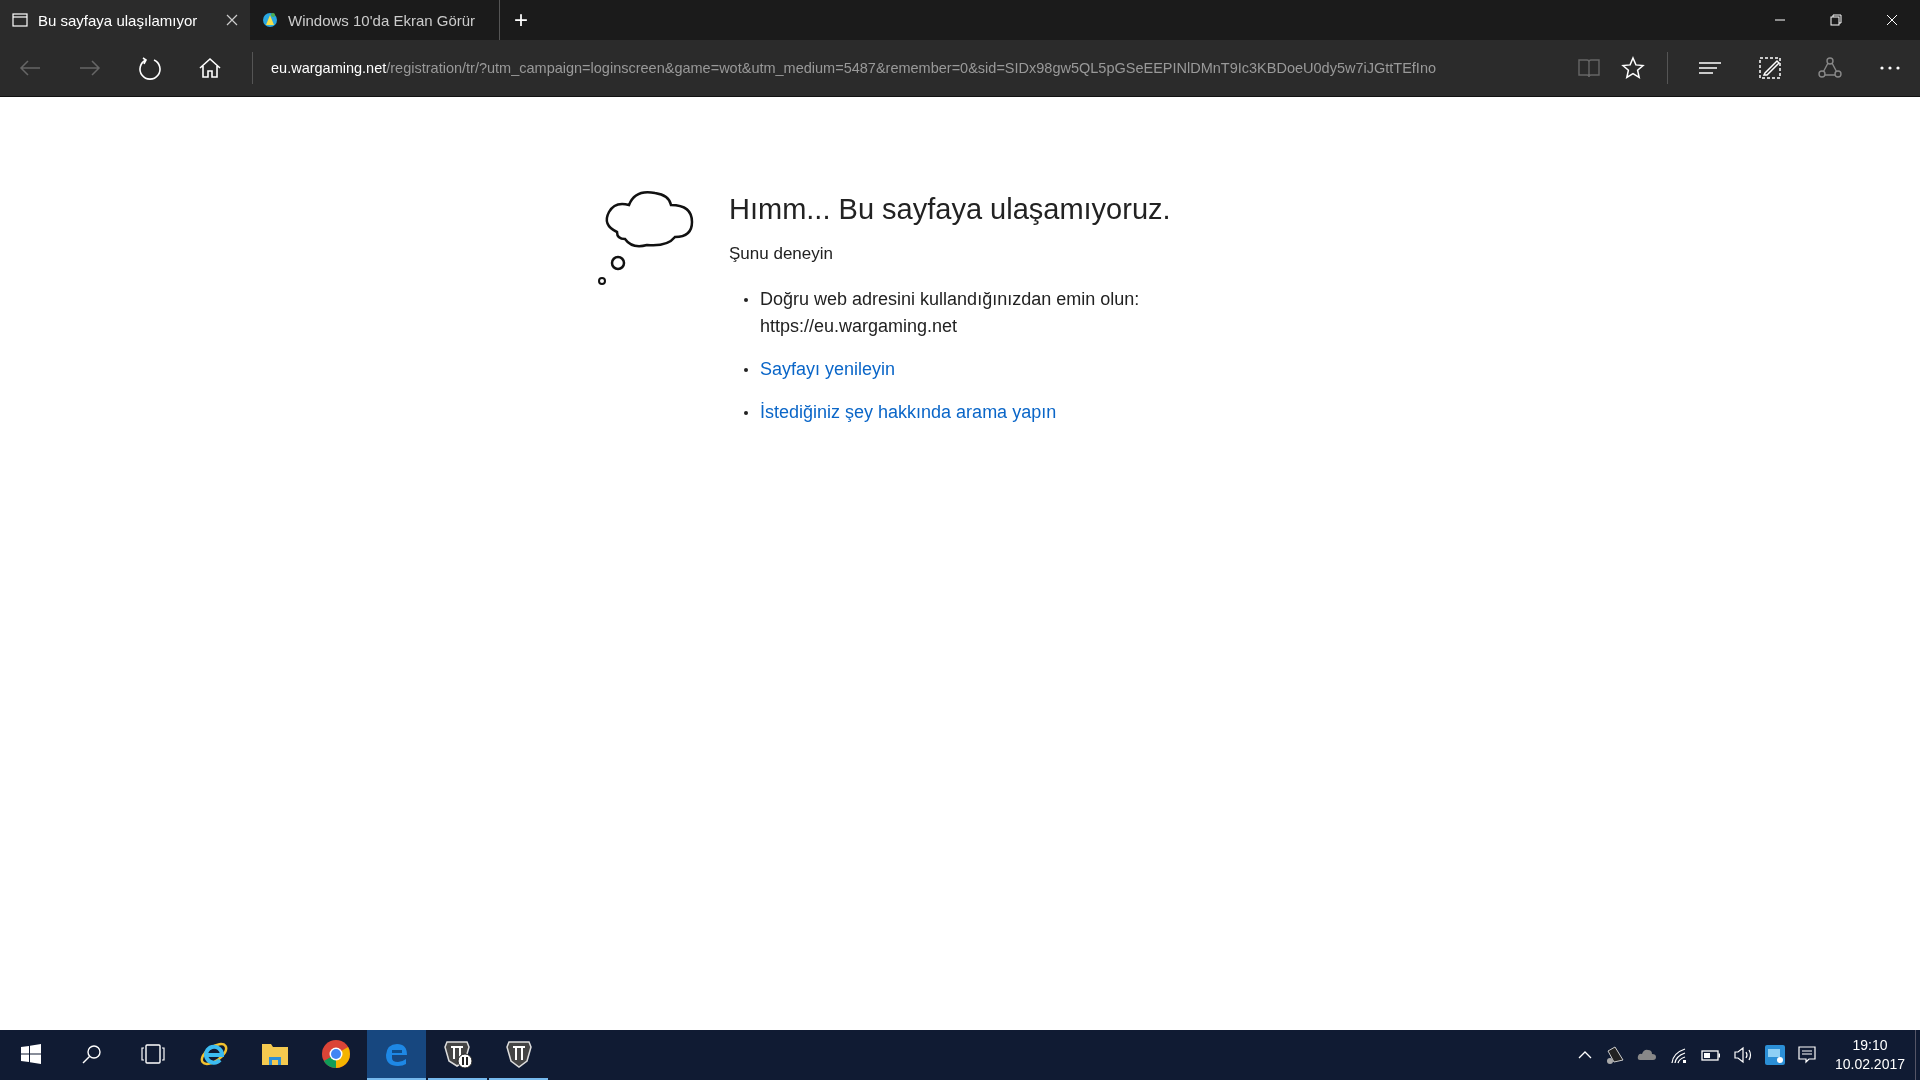 The height and width of the screenshot is (1080, 1920). What do you see at coordinates (916, 68) in the screenshot?
I see `address-field: eu.wargaming.net/registration/tr/?utm_campaign=loginscreen&game=wot&utm_medium=5487&remember=0&sid=SIDx98gw5QL5pGSeEEPINlDMnT9Ic3KBDoeU0dy5w7iJGttTEfIno` at bounding box center [916, 68].